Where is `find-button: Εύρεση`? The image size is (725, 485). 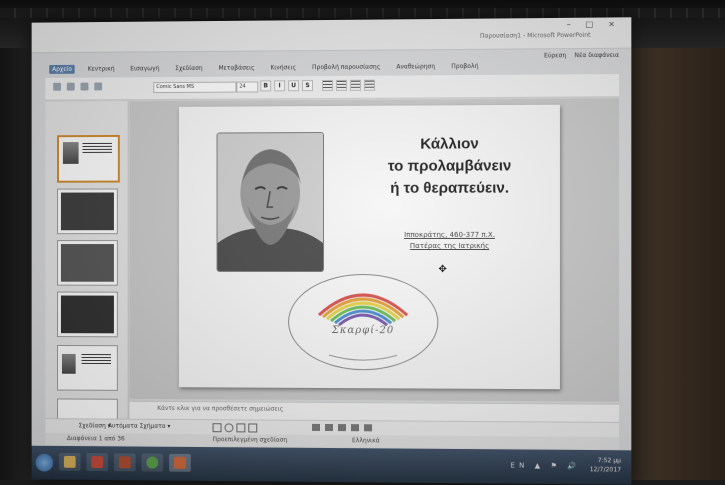
find-button: Εύρεση is located at coordinates (555, 55).